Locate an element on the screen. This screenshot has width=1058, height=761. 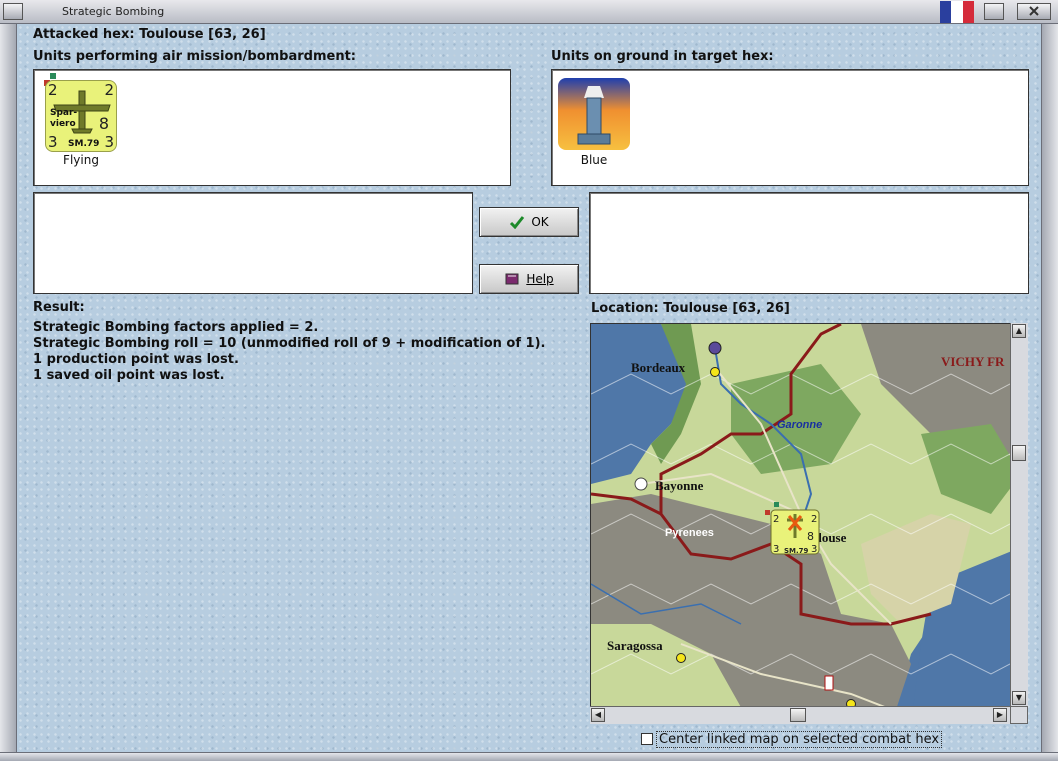
counter-top-left: 2 is located at coordinates (53, 90).